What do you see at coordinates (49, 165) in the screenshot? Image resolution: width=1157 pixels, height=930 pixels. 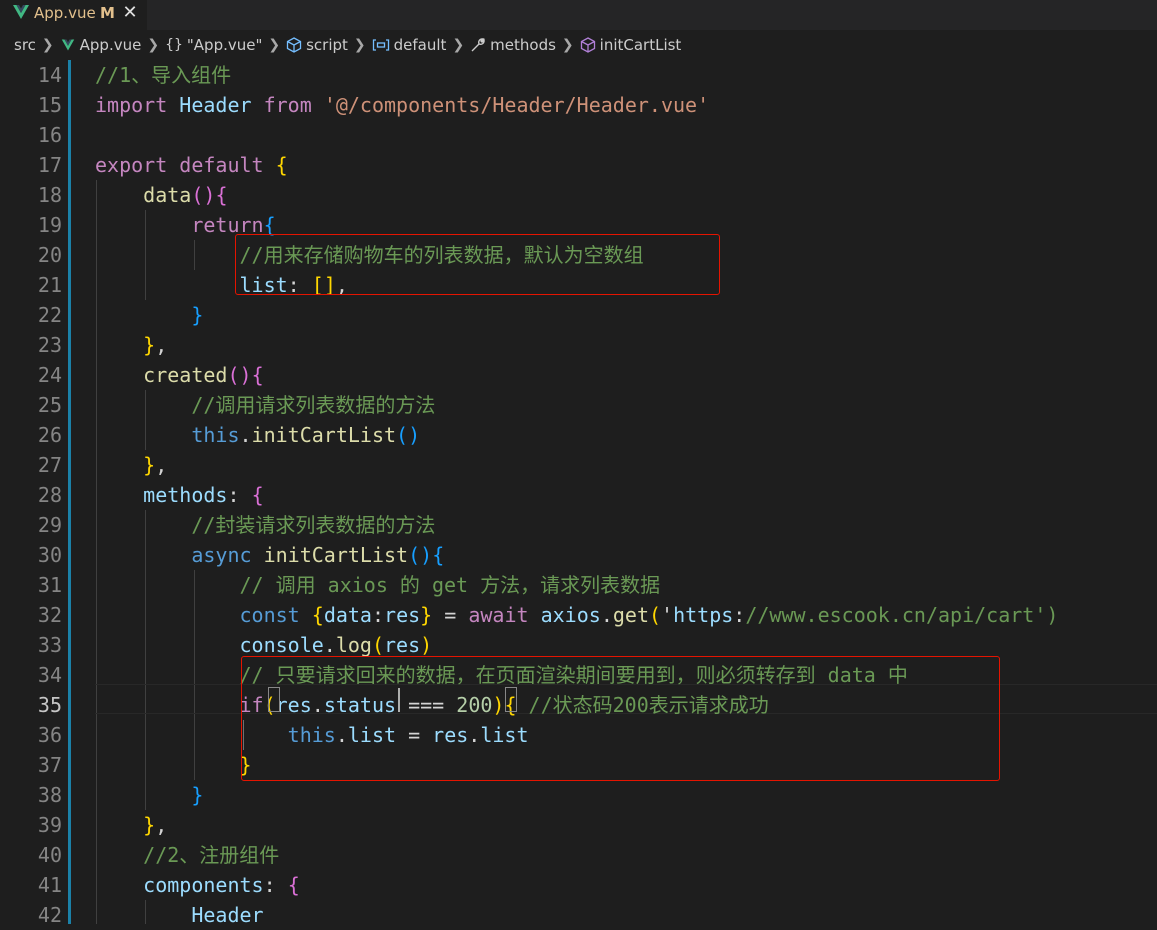 I see `line-number: 17` at bounding box center [49, 165].